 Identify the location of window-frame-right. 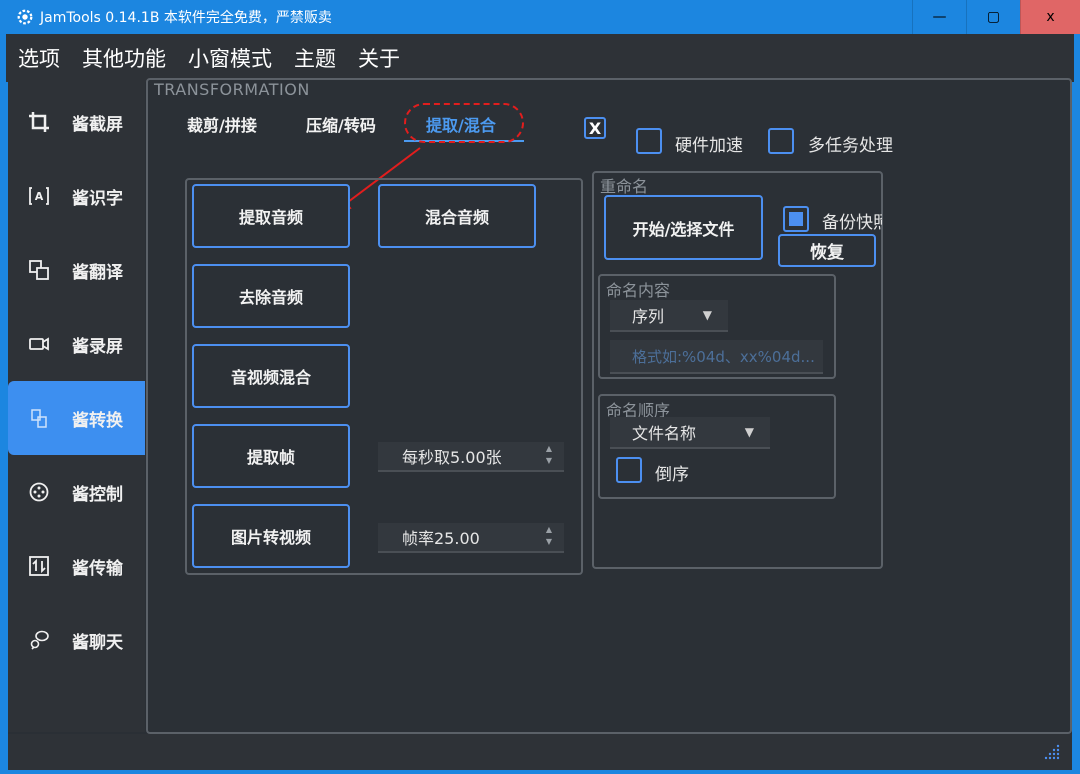
(1076, 404).